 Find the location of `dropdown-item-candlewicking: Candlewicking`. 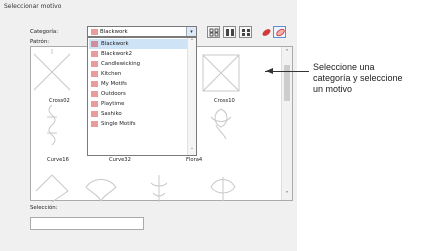

dropdown-item-candlewicking: Candlewicking is located at coordinates (138, 64).